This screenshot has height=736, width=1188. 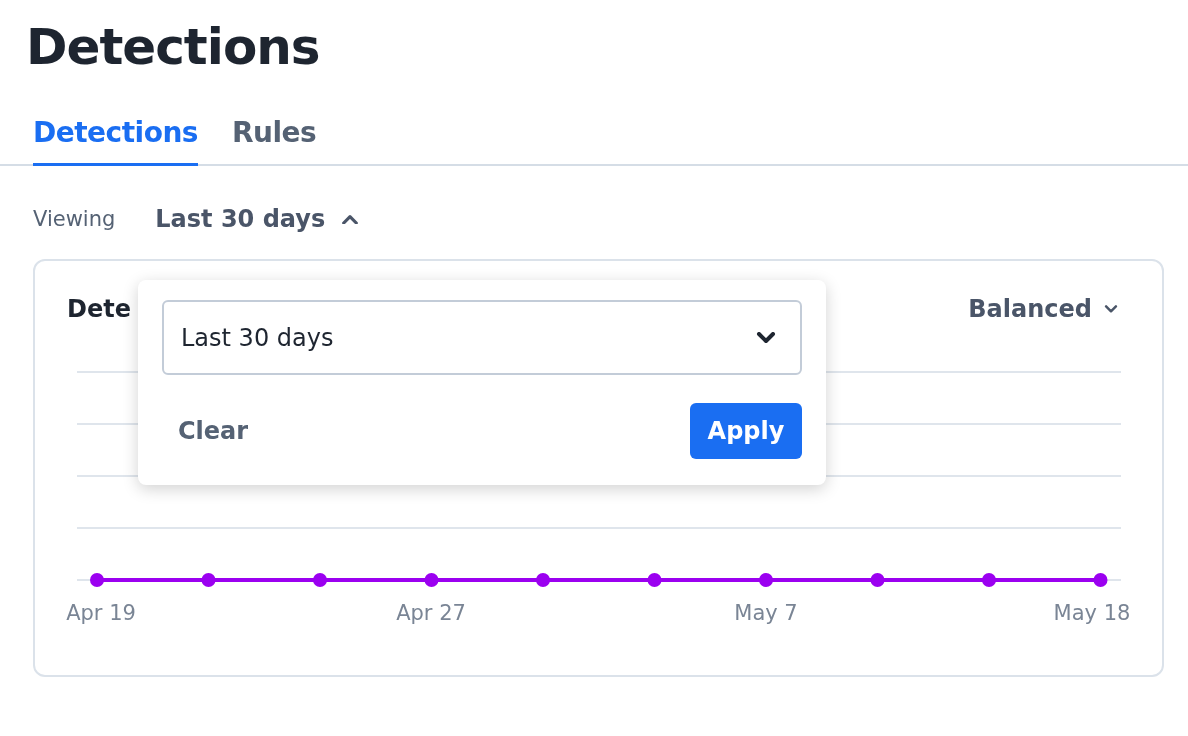 I want to click on axis-label: Apr 27, so click(x=431, y=613).